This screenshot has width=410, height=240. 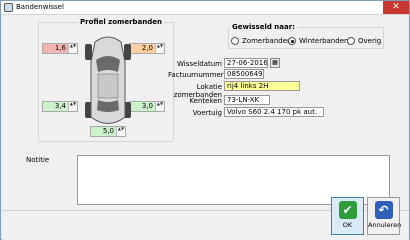 I want to click on radio-zomerbanden: Zomerbanden, so click(x=261, y=41).